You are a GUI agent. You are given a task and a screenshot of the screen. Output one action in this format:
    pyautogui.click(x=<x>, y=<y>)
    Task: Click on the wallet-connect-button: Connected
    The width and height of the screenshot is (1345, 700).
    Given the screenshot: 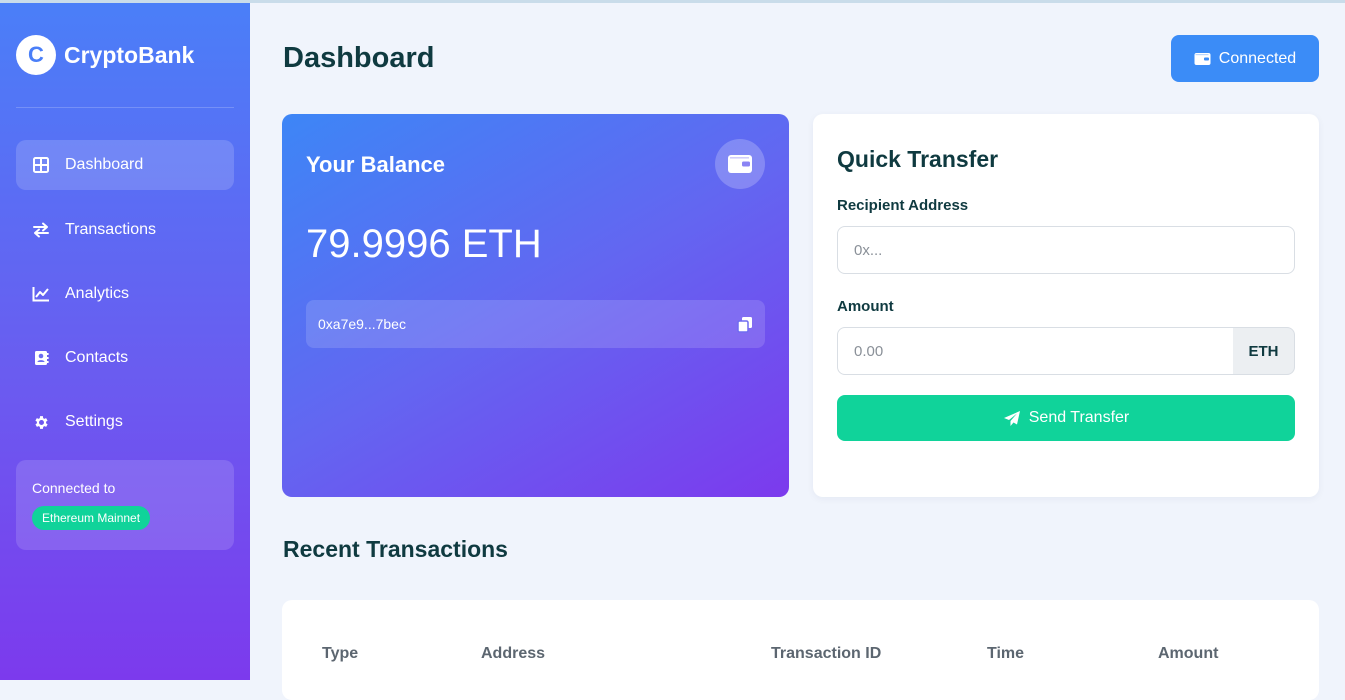 What is the action you would take?
    pyautogui.click(x=1245, y=58)
    